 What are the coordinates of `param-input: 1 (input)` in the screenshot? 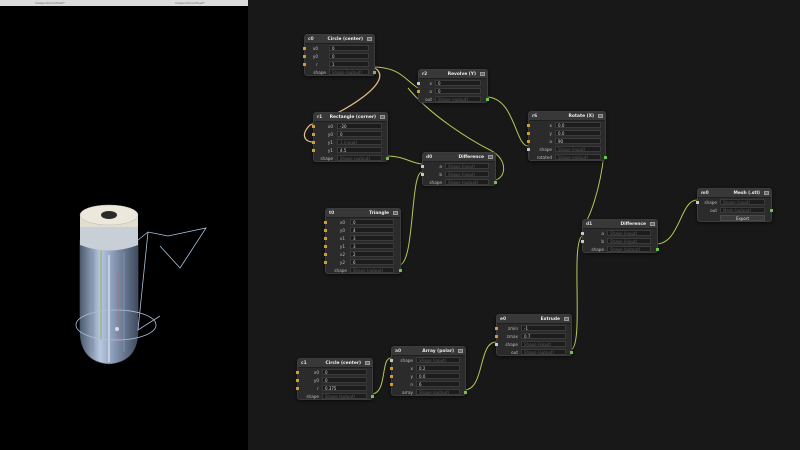 It's located at (359, 142).